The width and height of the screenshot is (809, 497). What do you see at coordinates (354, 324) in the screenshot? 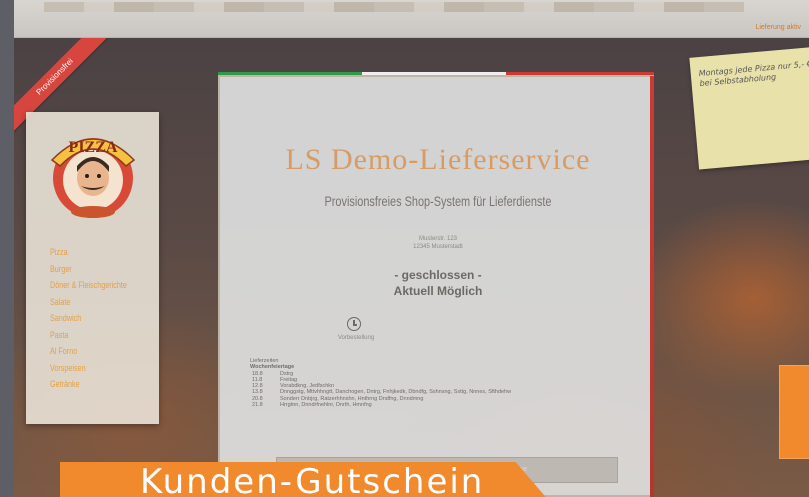
I see `clock-icon` at bounding box center [354, 324].